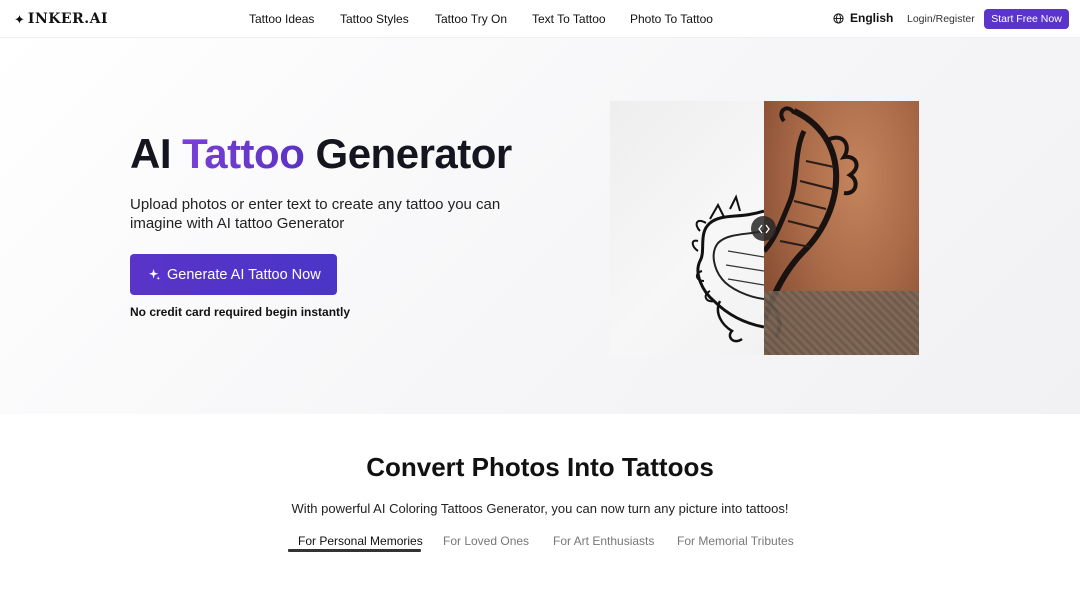 The height and width of the screenshot is (608, 1080). What do you see at coordinates (243, 153) in the screenshot?
I see `hero-title-accent: Tattoo` at bounding box center [243, 153].